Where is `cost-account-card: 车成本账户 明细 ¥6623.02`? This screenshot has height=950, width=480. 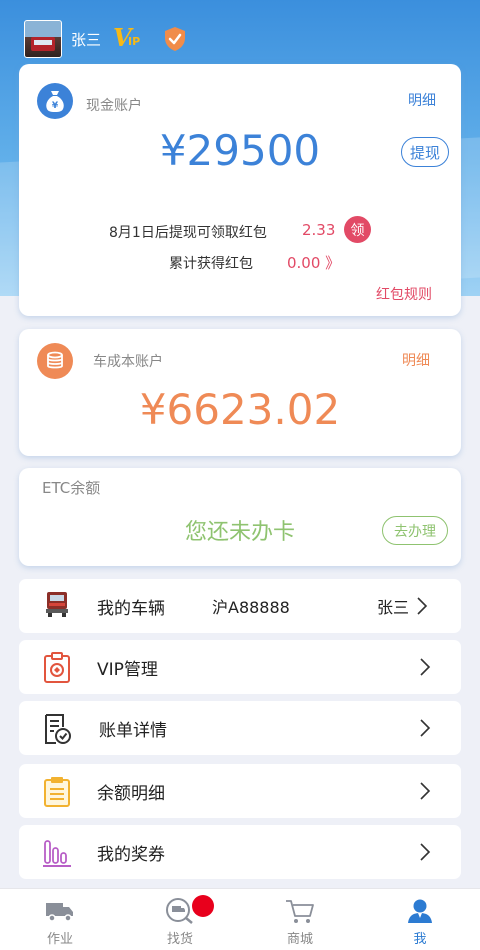 cost-account-card: 车成本账户 明细 ¥6623.02 is located at coordinates (240, 392).